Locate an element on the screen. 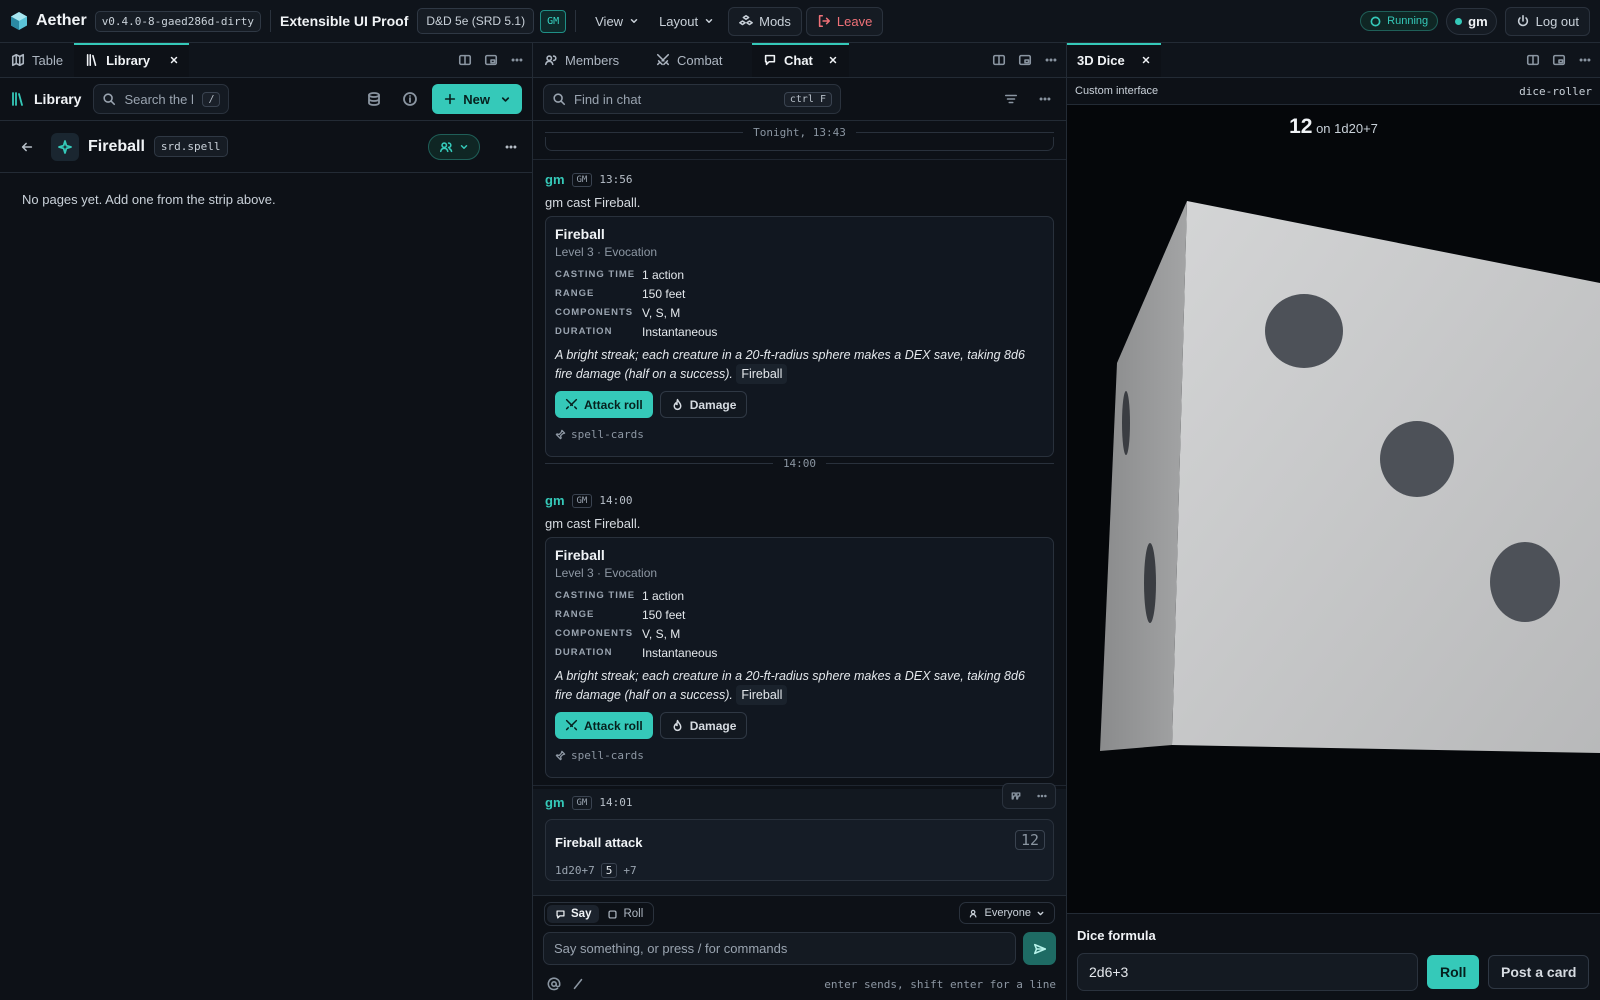  app-logo: Aether is located at coordinates (48, 21).